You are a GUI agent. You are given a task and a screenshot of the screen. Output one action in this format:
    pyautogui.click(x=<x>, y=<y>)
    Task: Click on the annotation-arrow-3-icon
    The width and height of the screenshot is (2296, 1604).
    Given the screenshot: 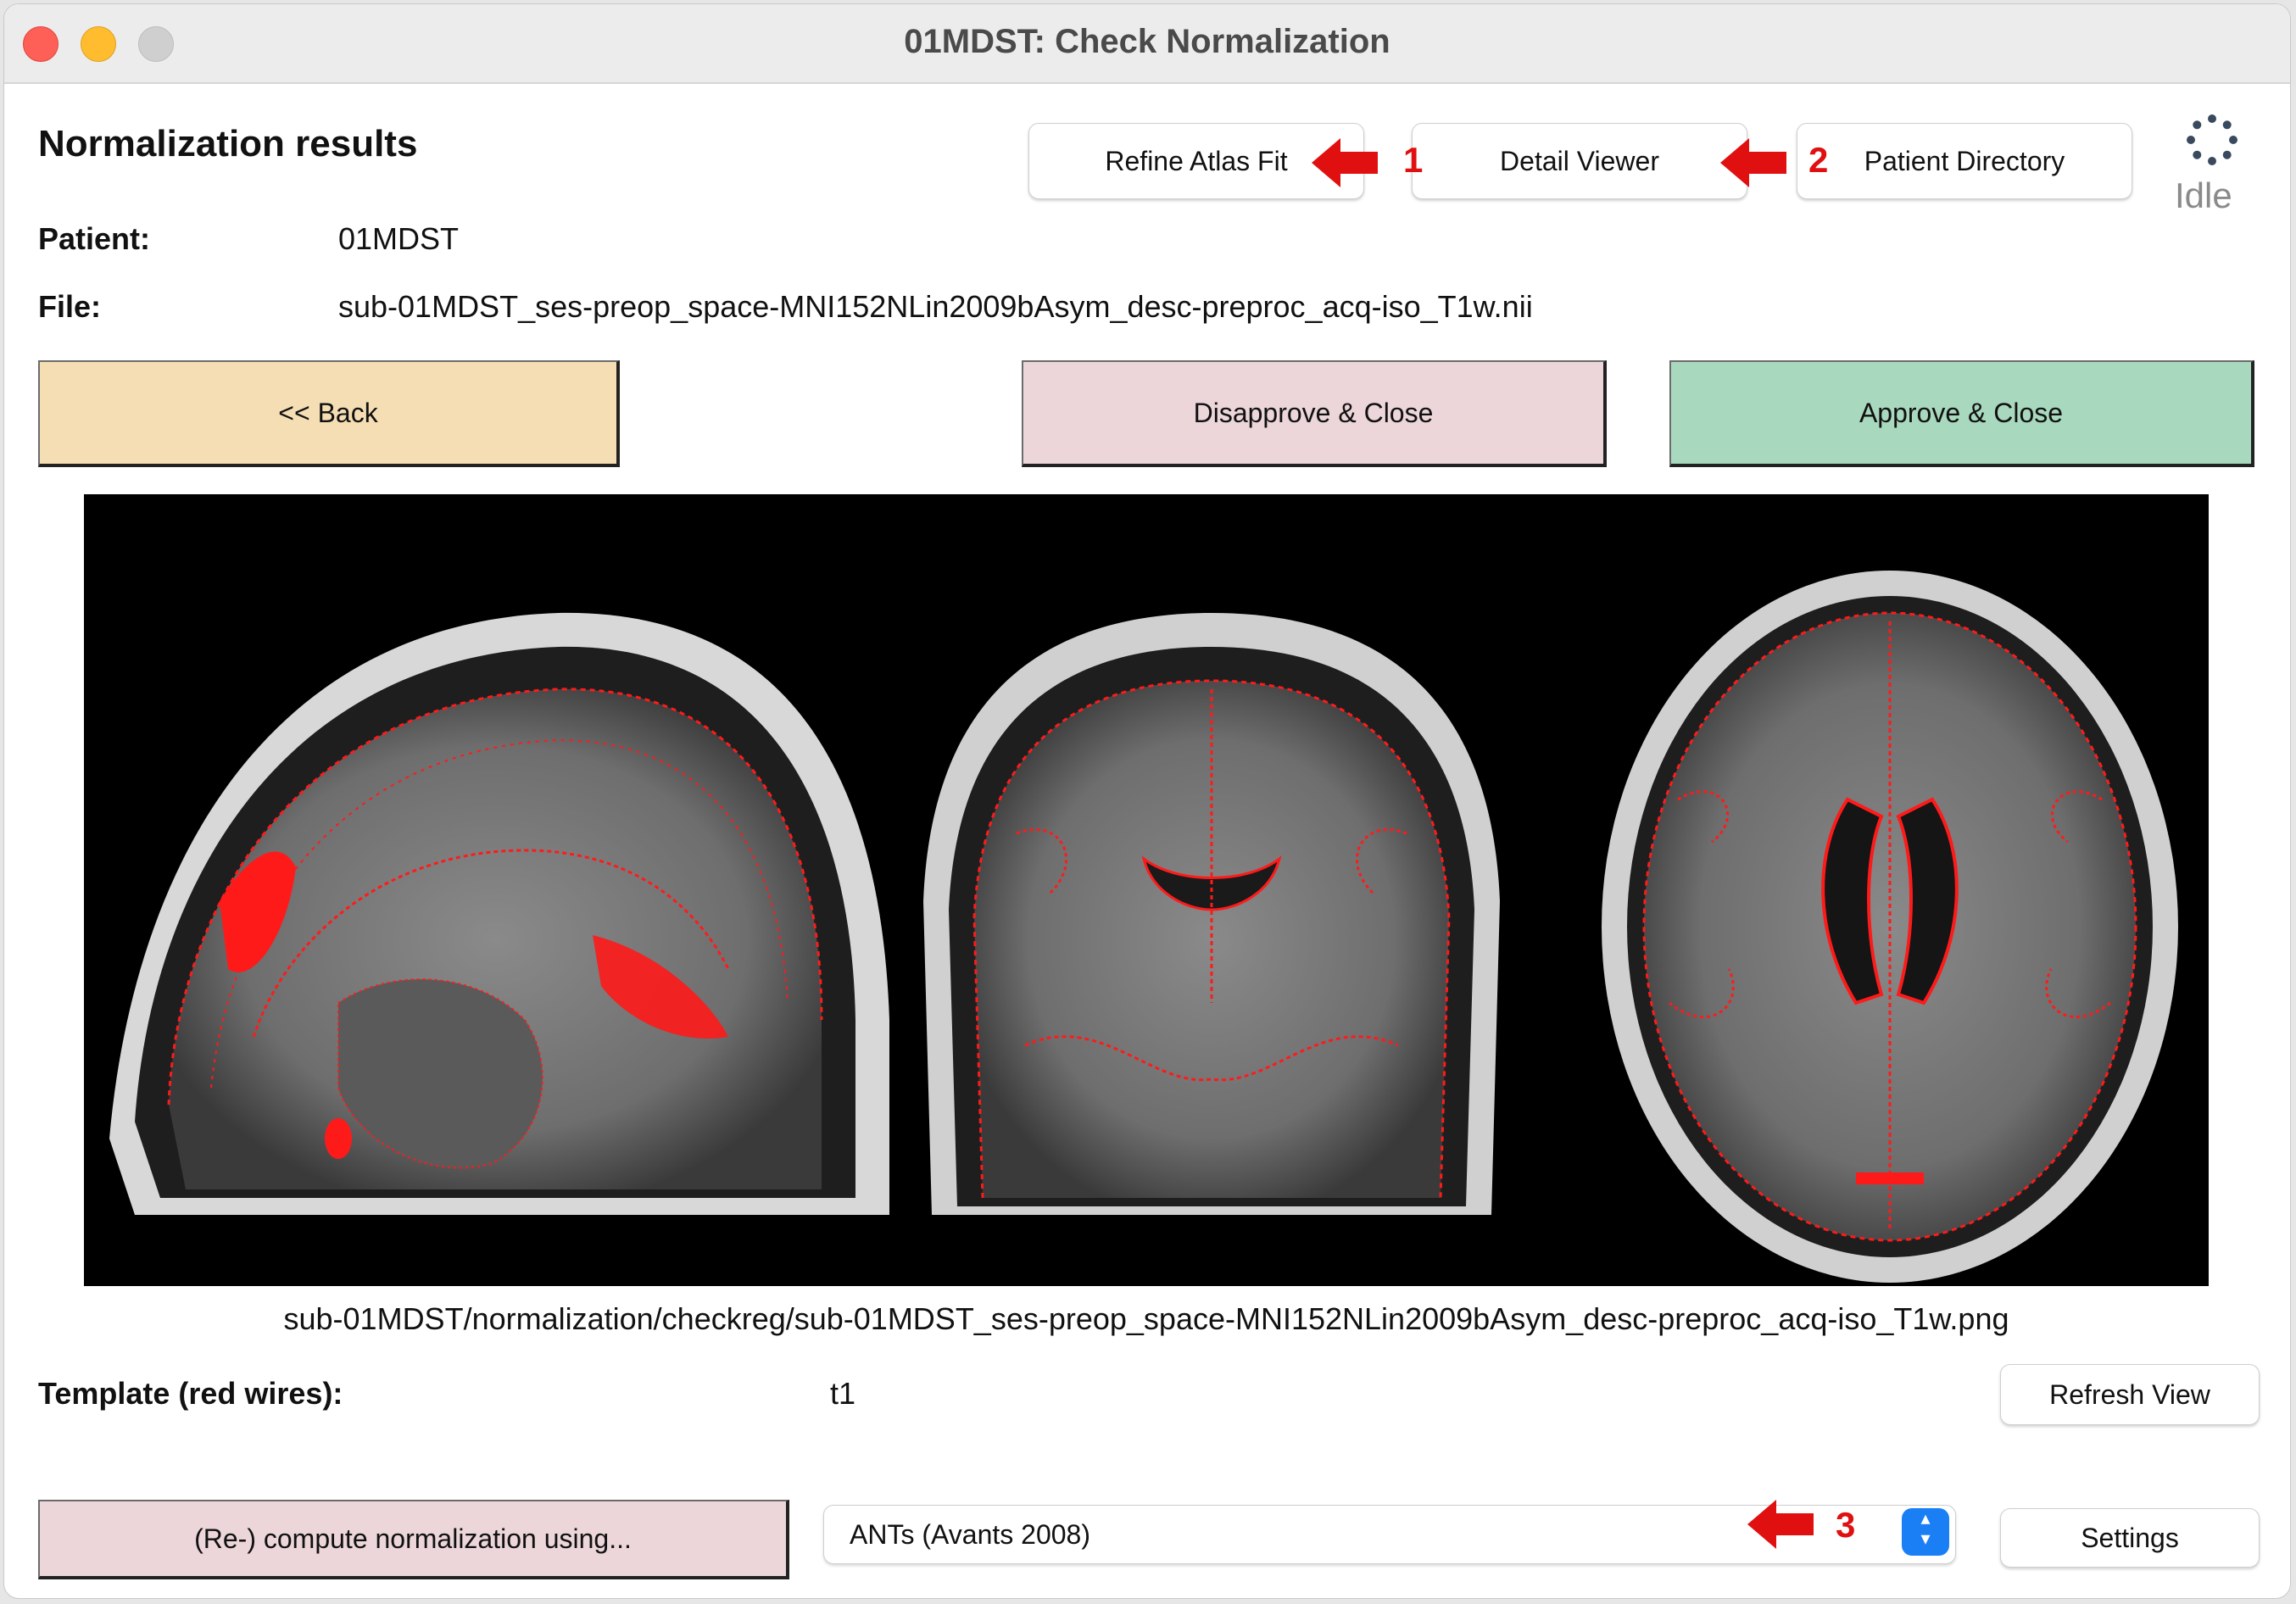 What is the action you would take?
    pyautogui.click(x=1780, y=1524)
    